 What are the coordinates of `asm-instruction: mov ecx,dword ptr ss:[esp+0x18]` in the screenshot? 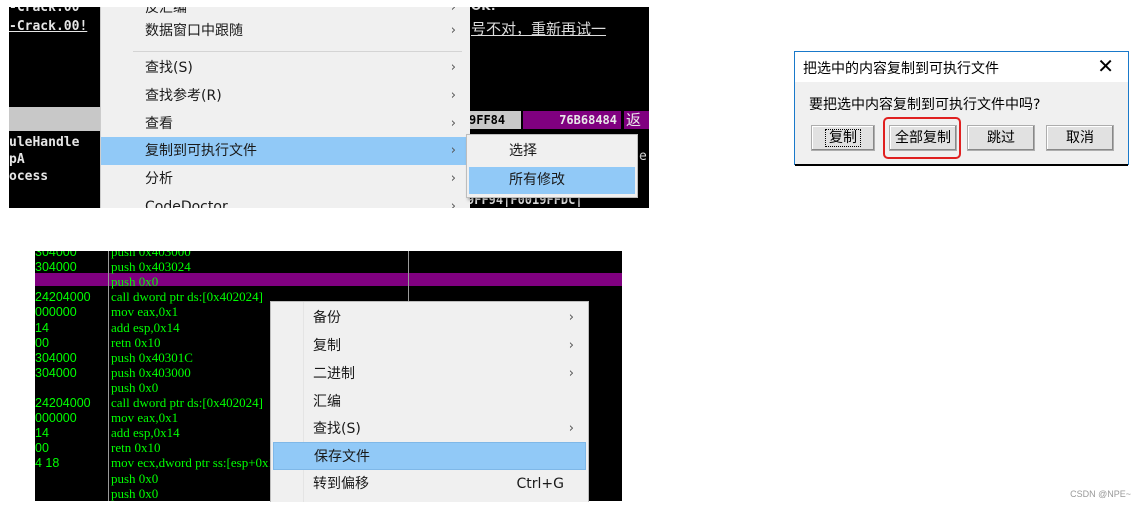 It's located at (198, 463).